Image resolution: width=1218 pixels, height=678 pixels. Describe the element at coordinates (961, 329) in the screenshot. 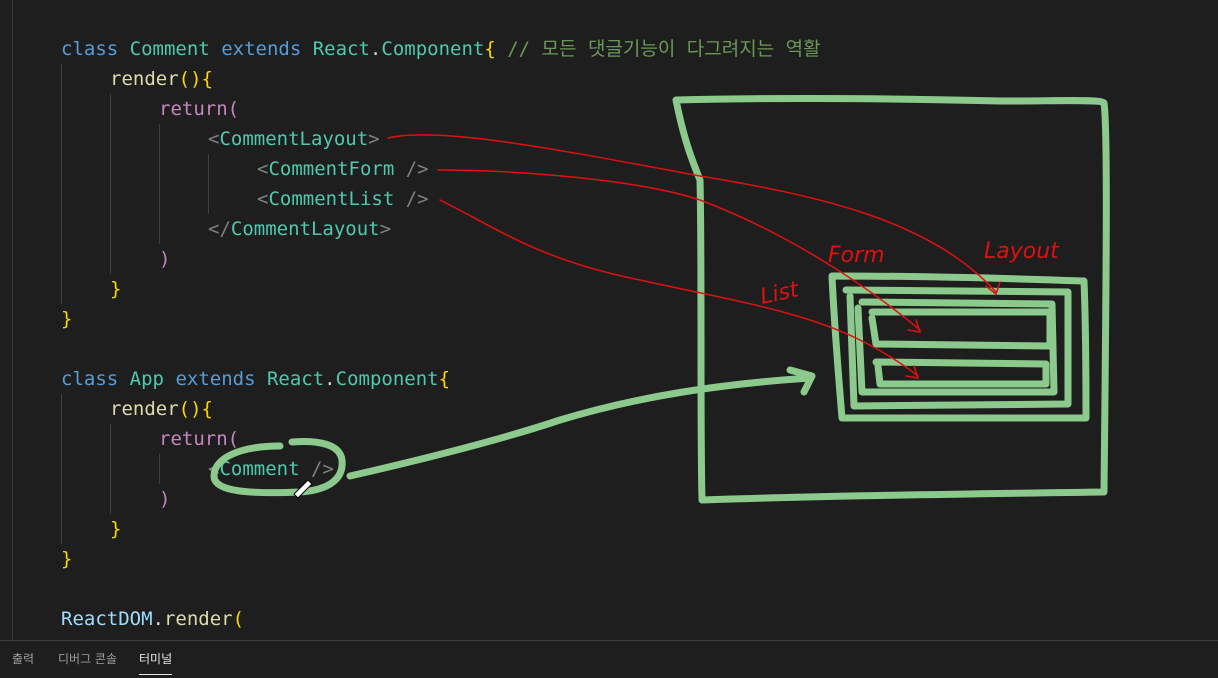

I see `form-box-drawing` at that location.